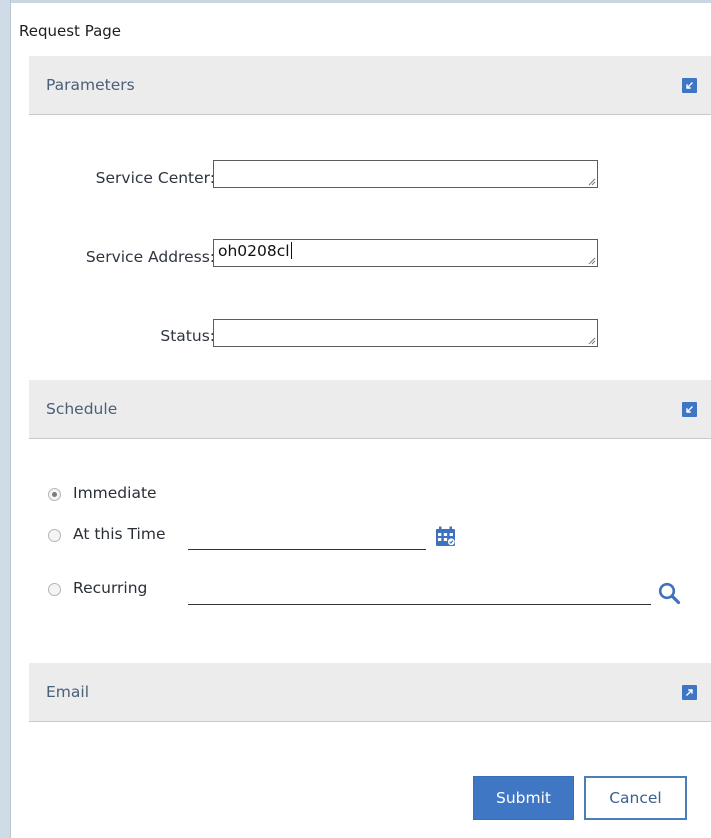  What do you see at coordinates (68, 692) in the screenshot?
I see `section-email-label: Email` at bounding box center [68, 692].